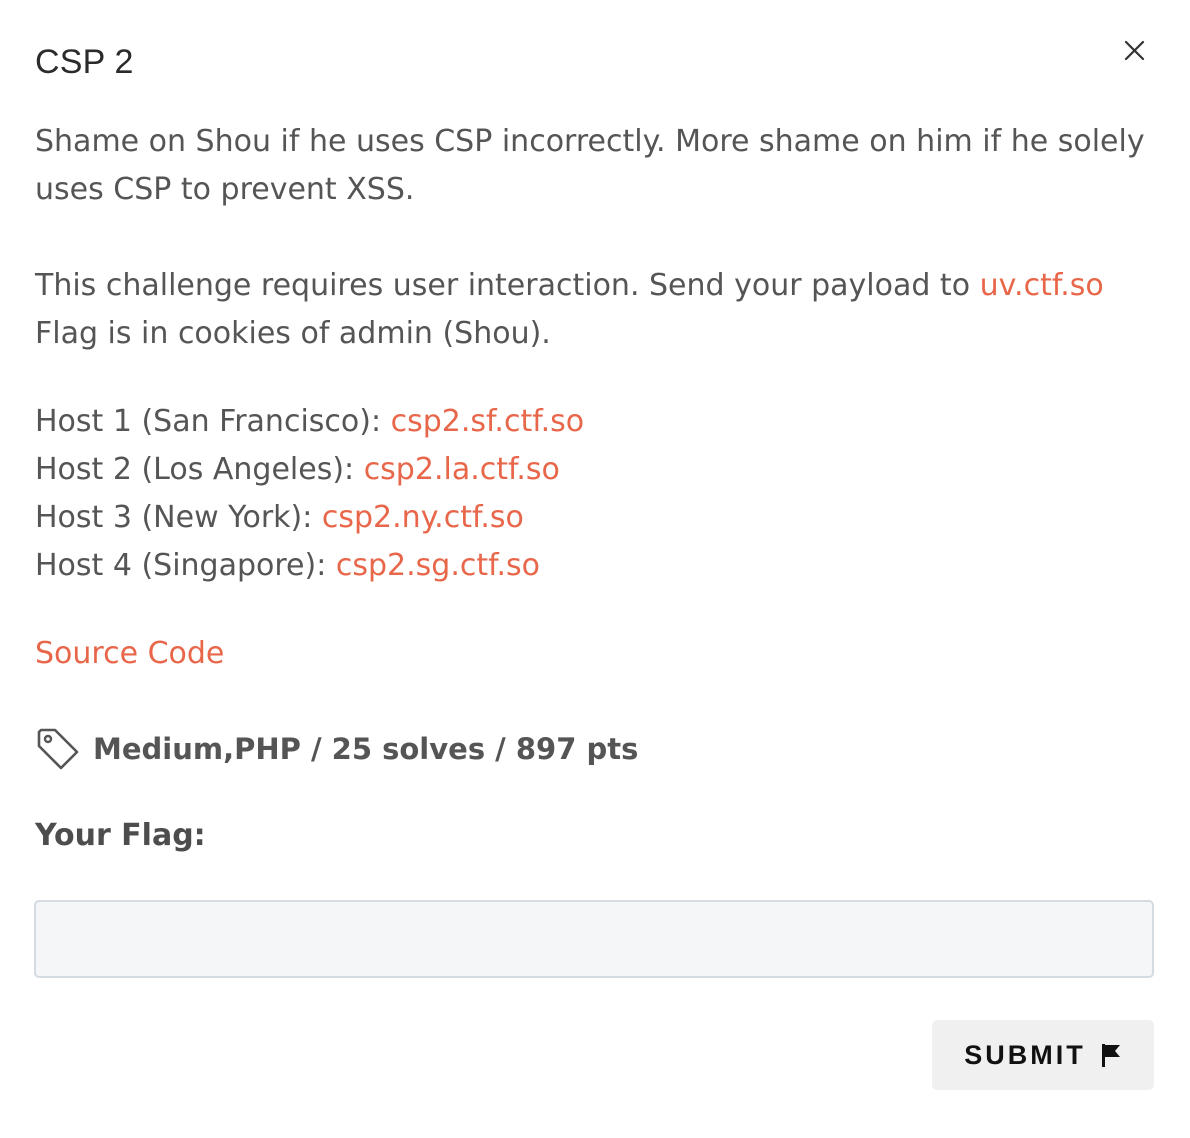 Image resolution: width=1190 pixels, height=1138 pixels. I want to click on tag-icon, so click(58, 749).